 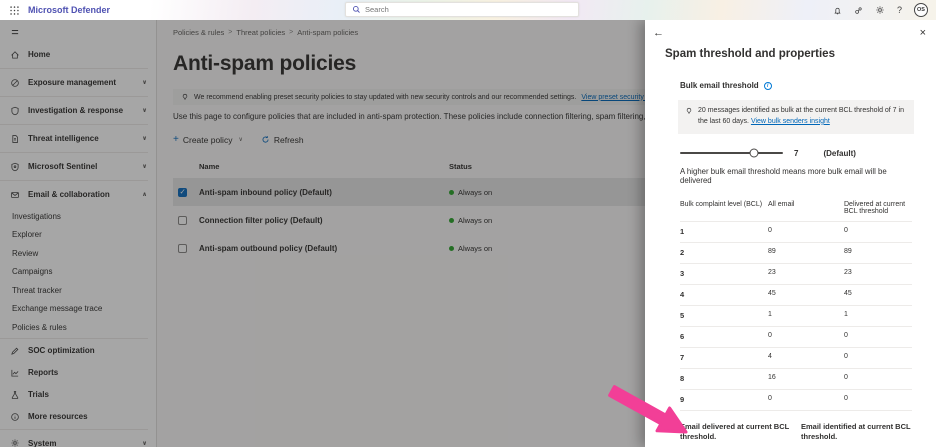 I want to click on bcl-level: 6, so click(x=682, y=337).